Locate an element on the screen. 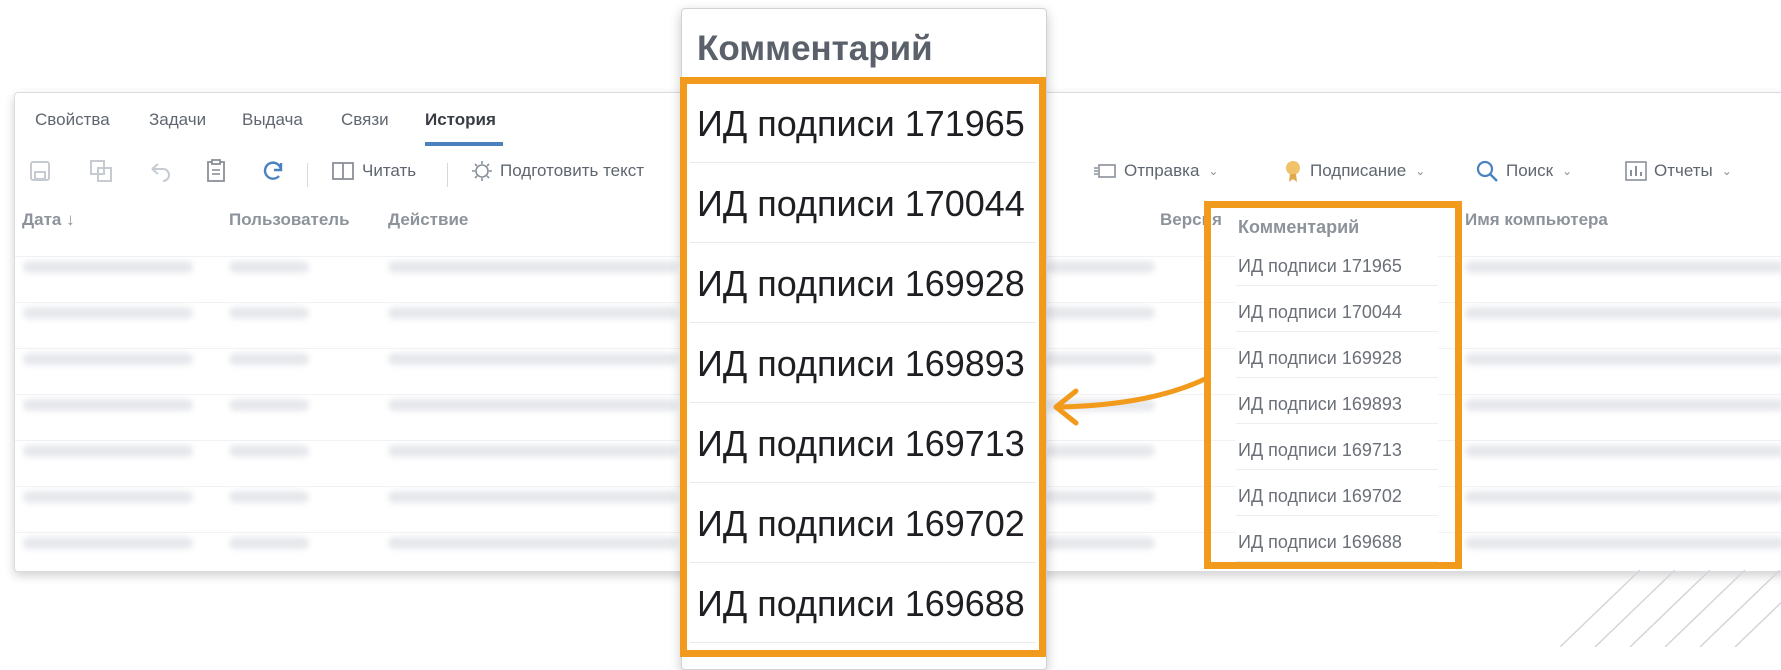  refresh-icon is located at coordinates (273, 170).